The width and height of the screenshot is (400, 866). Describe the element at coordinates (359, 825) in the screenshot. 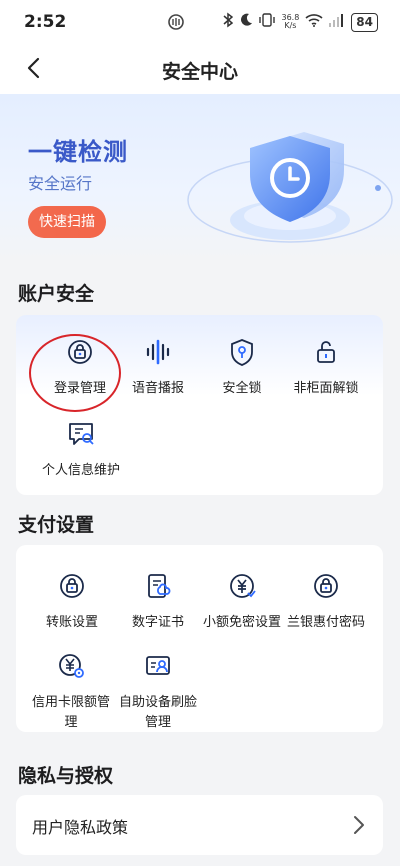

I see `chevron-right-icon` at that location.